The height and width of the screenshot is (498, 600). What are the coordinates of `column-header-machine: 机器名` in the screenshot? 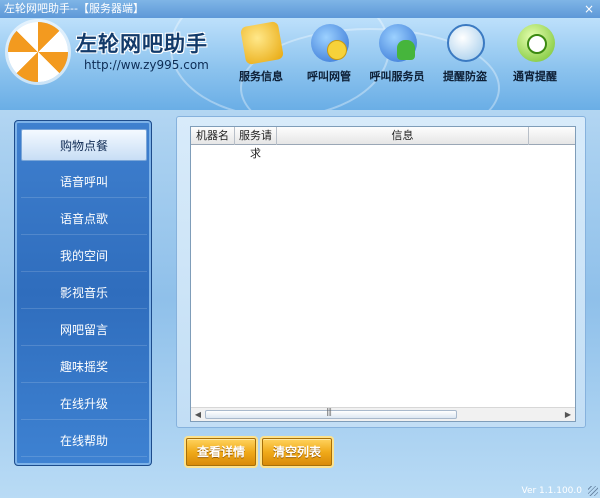 It's located at (213, 136).